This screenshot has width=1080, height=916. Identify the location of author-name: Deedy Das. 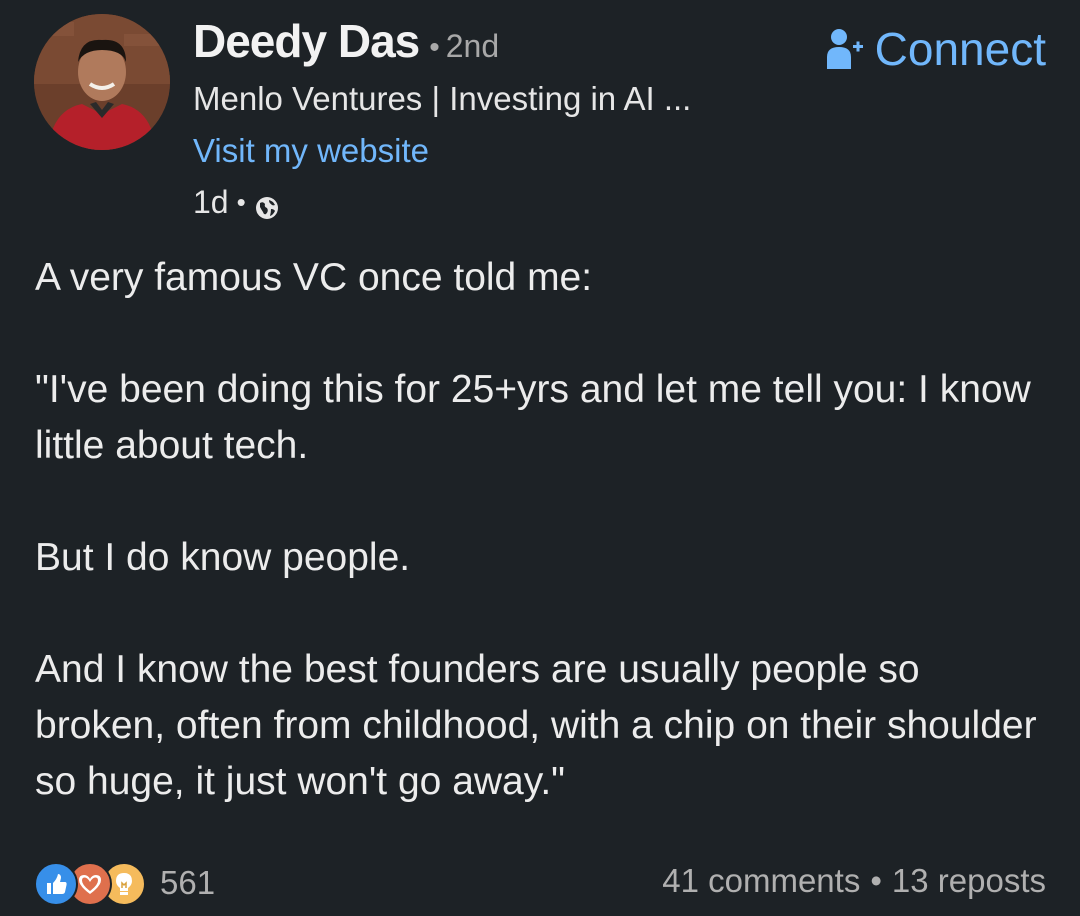
(306, 41).